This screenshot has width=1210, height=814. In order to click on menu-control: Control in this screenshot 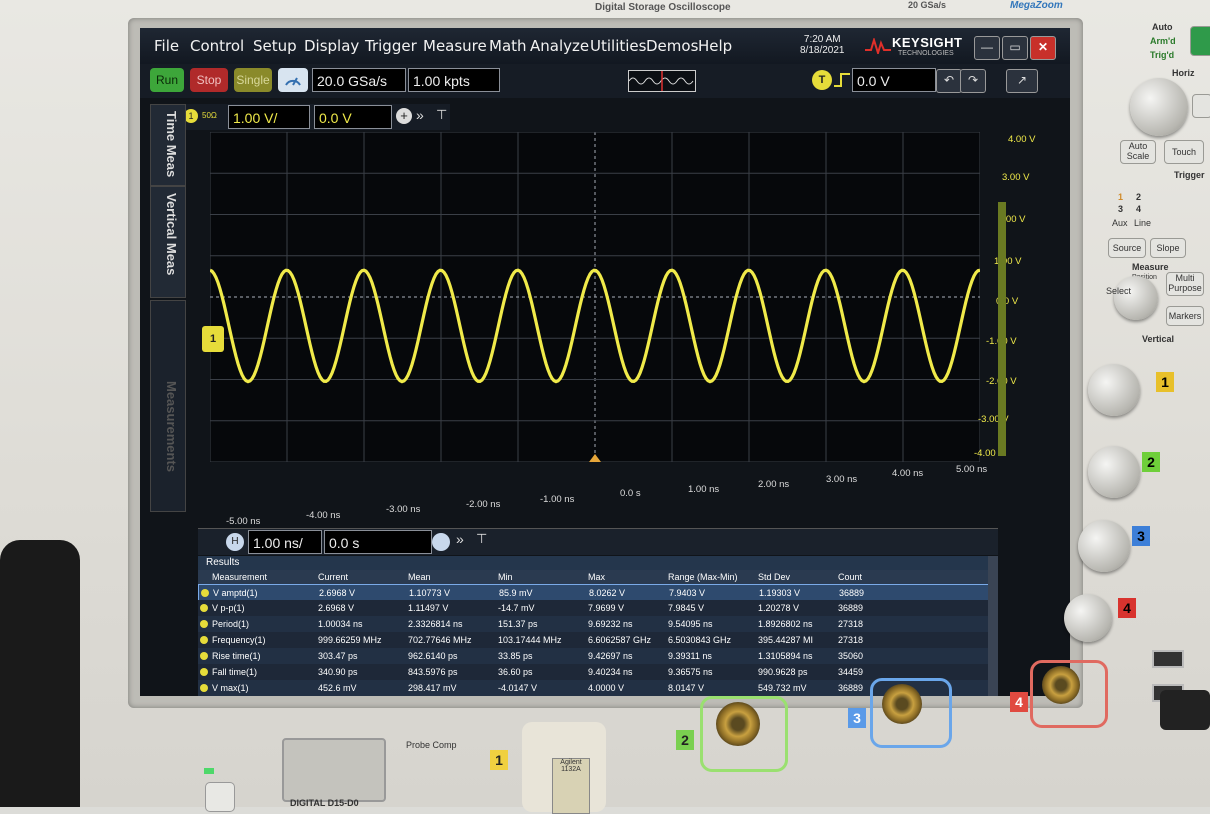, I will do `click(217, 46)`.